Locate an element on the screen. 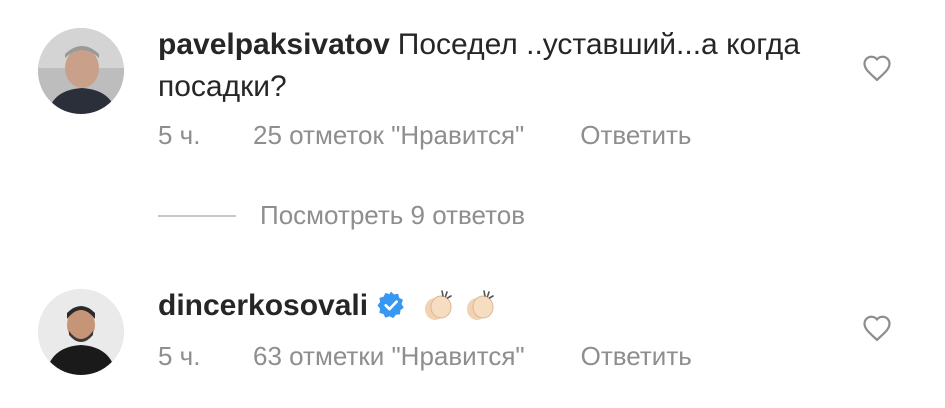 The height and width of the screenshot is (408, 945). view-replies-button: Посмотреть 9 ответов is located at coordinates (341, 215).